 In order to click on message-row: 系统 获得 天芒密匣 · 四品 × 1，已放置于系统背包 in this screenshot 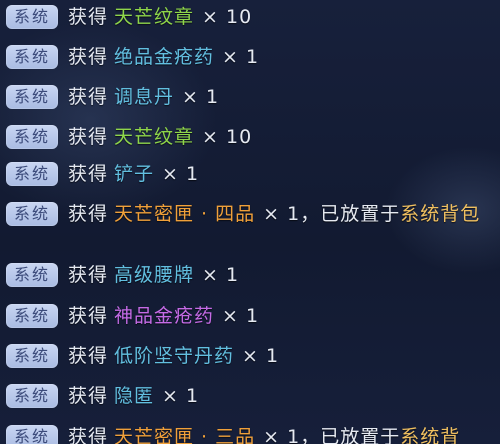, I will do `click(253, 214)`.